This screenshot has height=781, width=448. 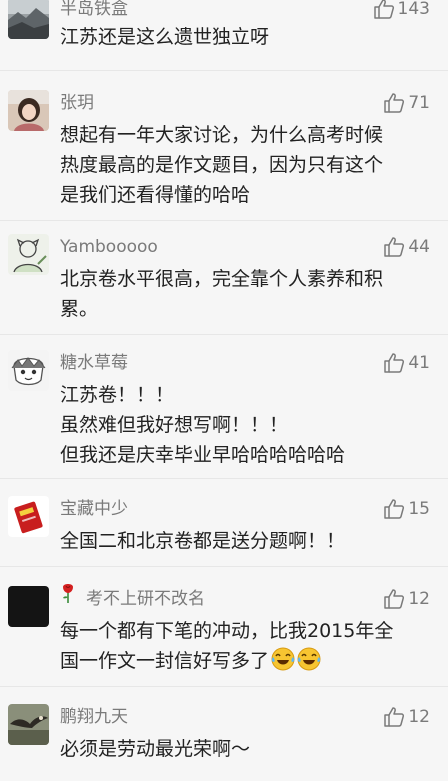 I want to click on like-button: 143, so click(x=401, y=11).